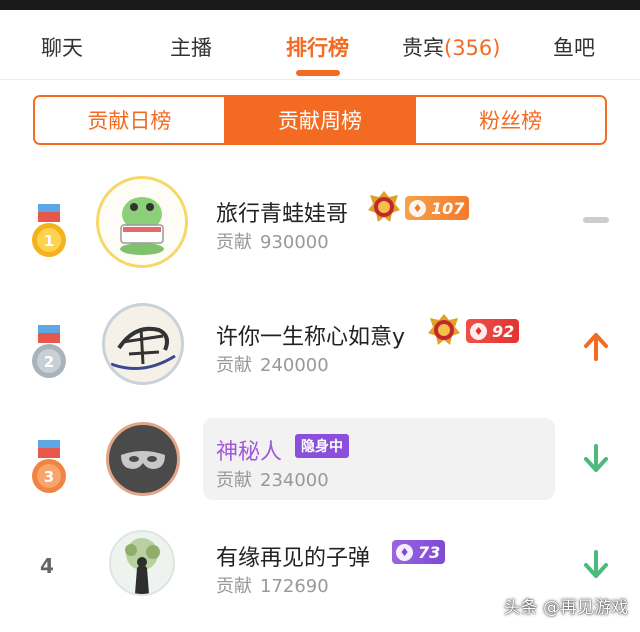  What do you see at coordinates (596, 347) in the screenshot?
I see `arrow-up-icon` at bounding box center [596, 347].